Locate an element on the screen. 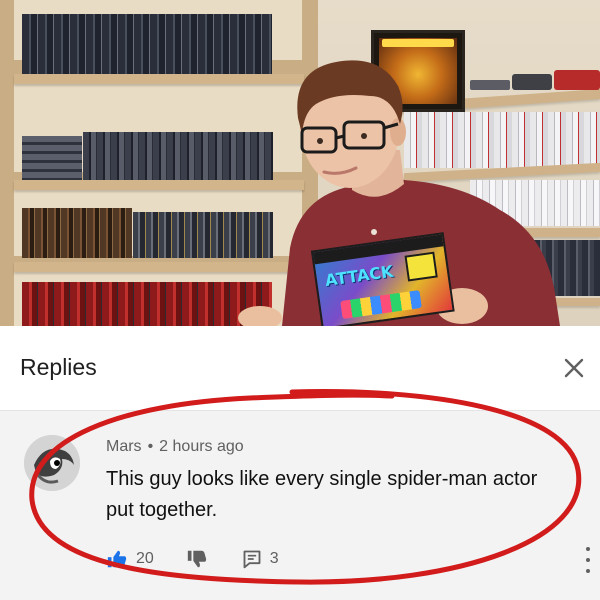  comment-meta: Mars • 2 hours ago is located at coordinates (175, 447).